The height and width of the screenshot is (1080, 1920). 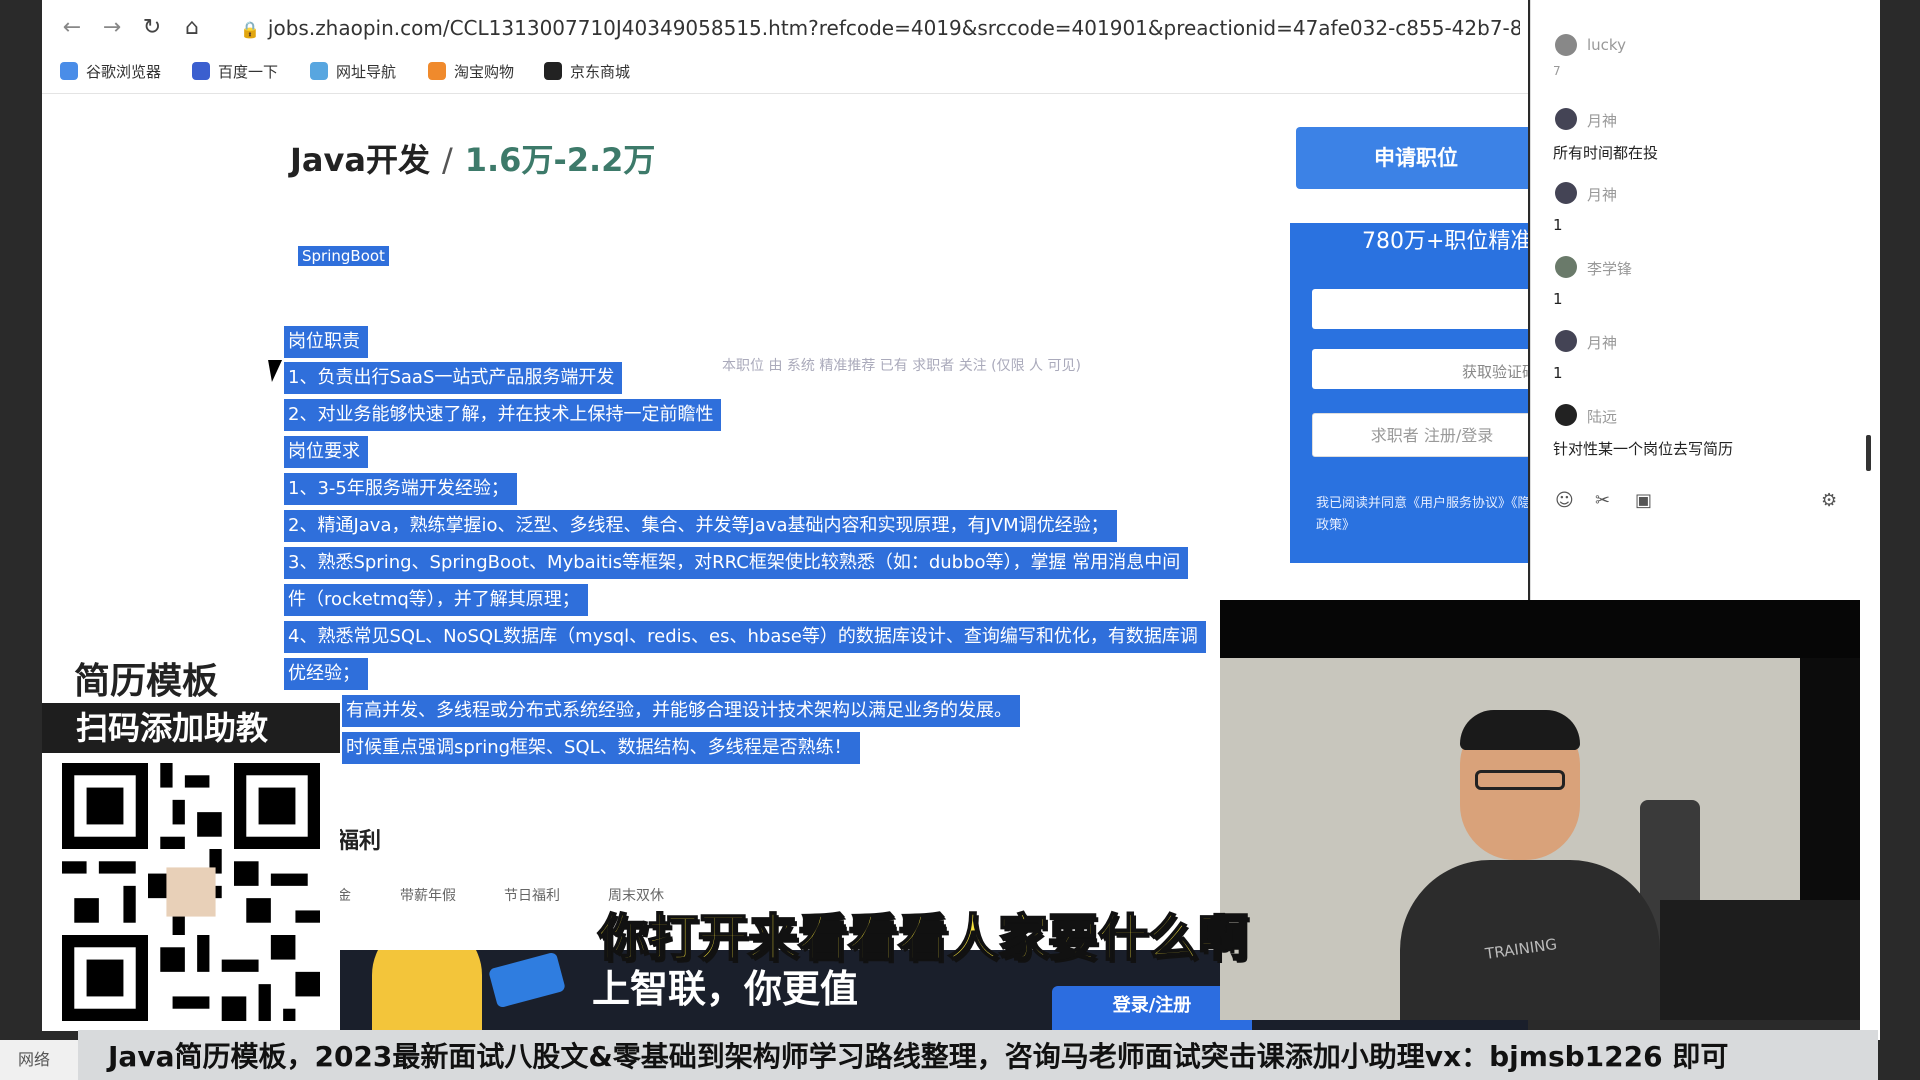 What do you see at coordinates (326, 452) in the screenshot?
I see `desc-line: 岗位要求` at bounding box center [326, 452].